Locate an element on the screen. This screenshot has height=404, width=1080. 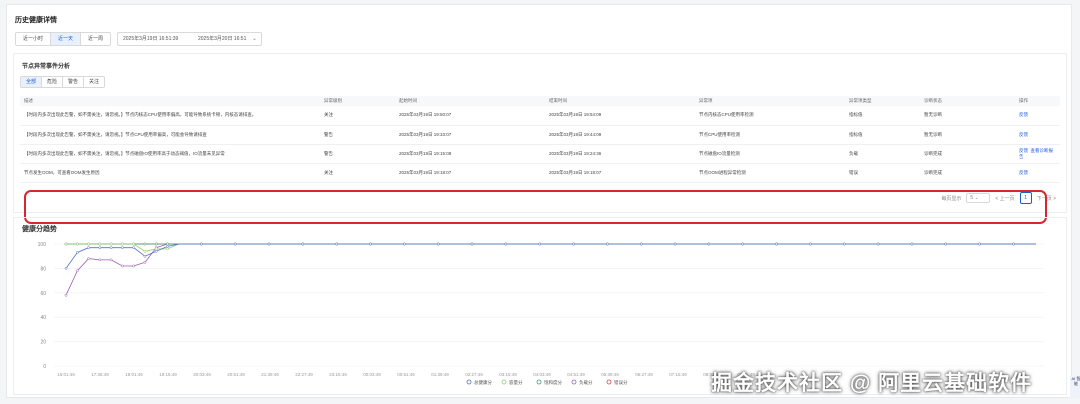
cell-end: 2025年03月19日 19:54:09 is located at coordinates (620, 116).